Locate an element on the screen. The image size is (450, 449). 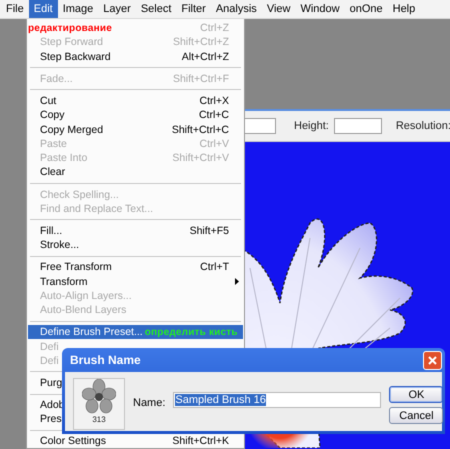
menu-item: Free Transform Ctrl+T is located at coordinates (135, 267).